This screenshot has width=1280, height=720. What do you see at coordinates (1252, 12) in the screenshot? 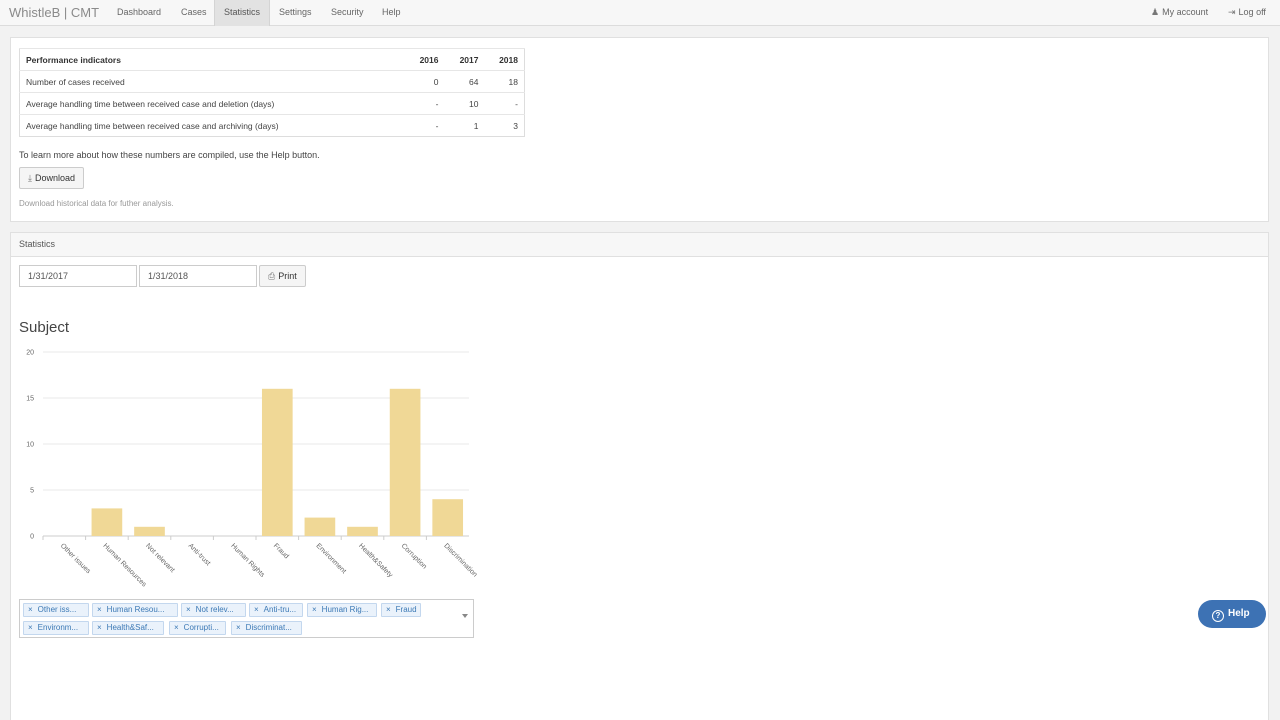
I see `log-off-label: Log off` at bounding box center [1252, 12].